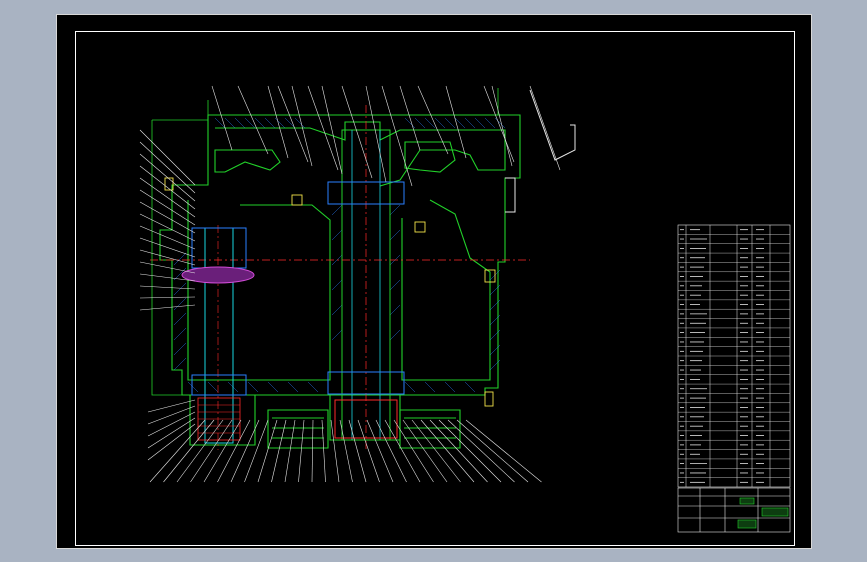  Describe the element at coordinates (219, 419) in the screenshot. I see `seal-stack-lines` at that location.